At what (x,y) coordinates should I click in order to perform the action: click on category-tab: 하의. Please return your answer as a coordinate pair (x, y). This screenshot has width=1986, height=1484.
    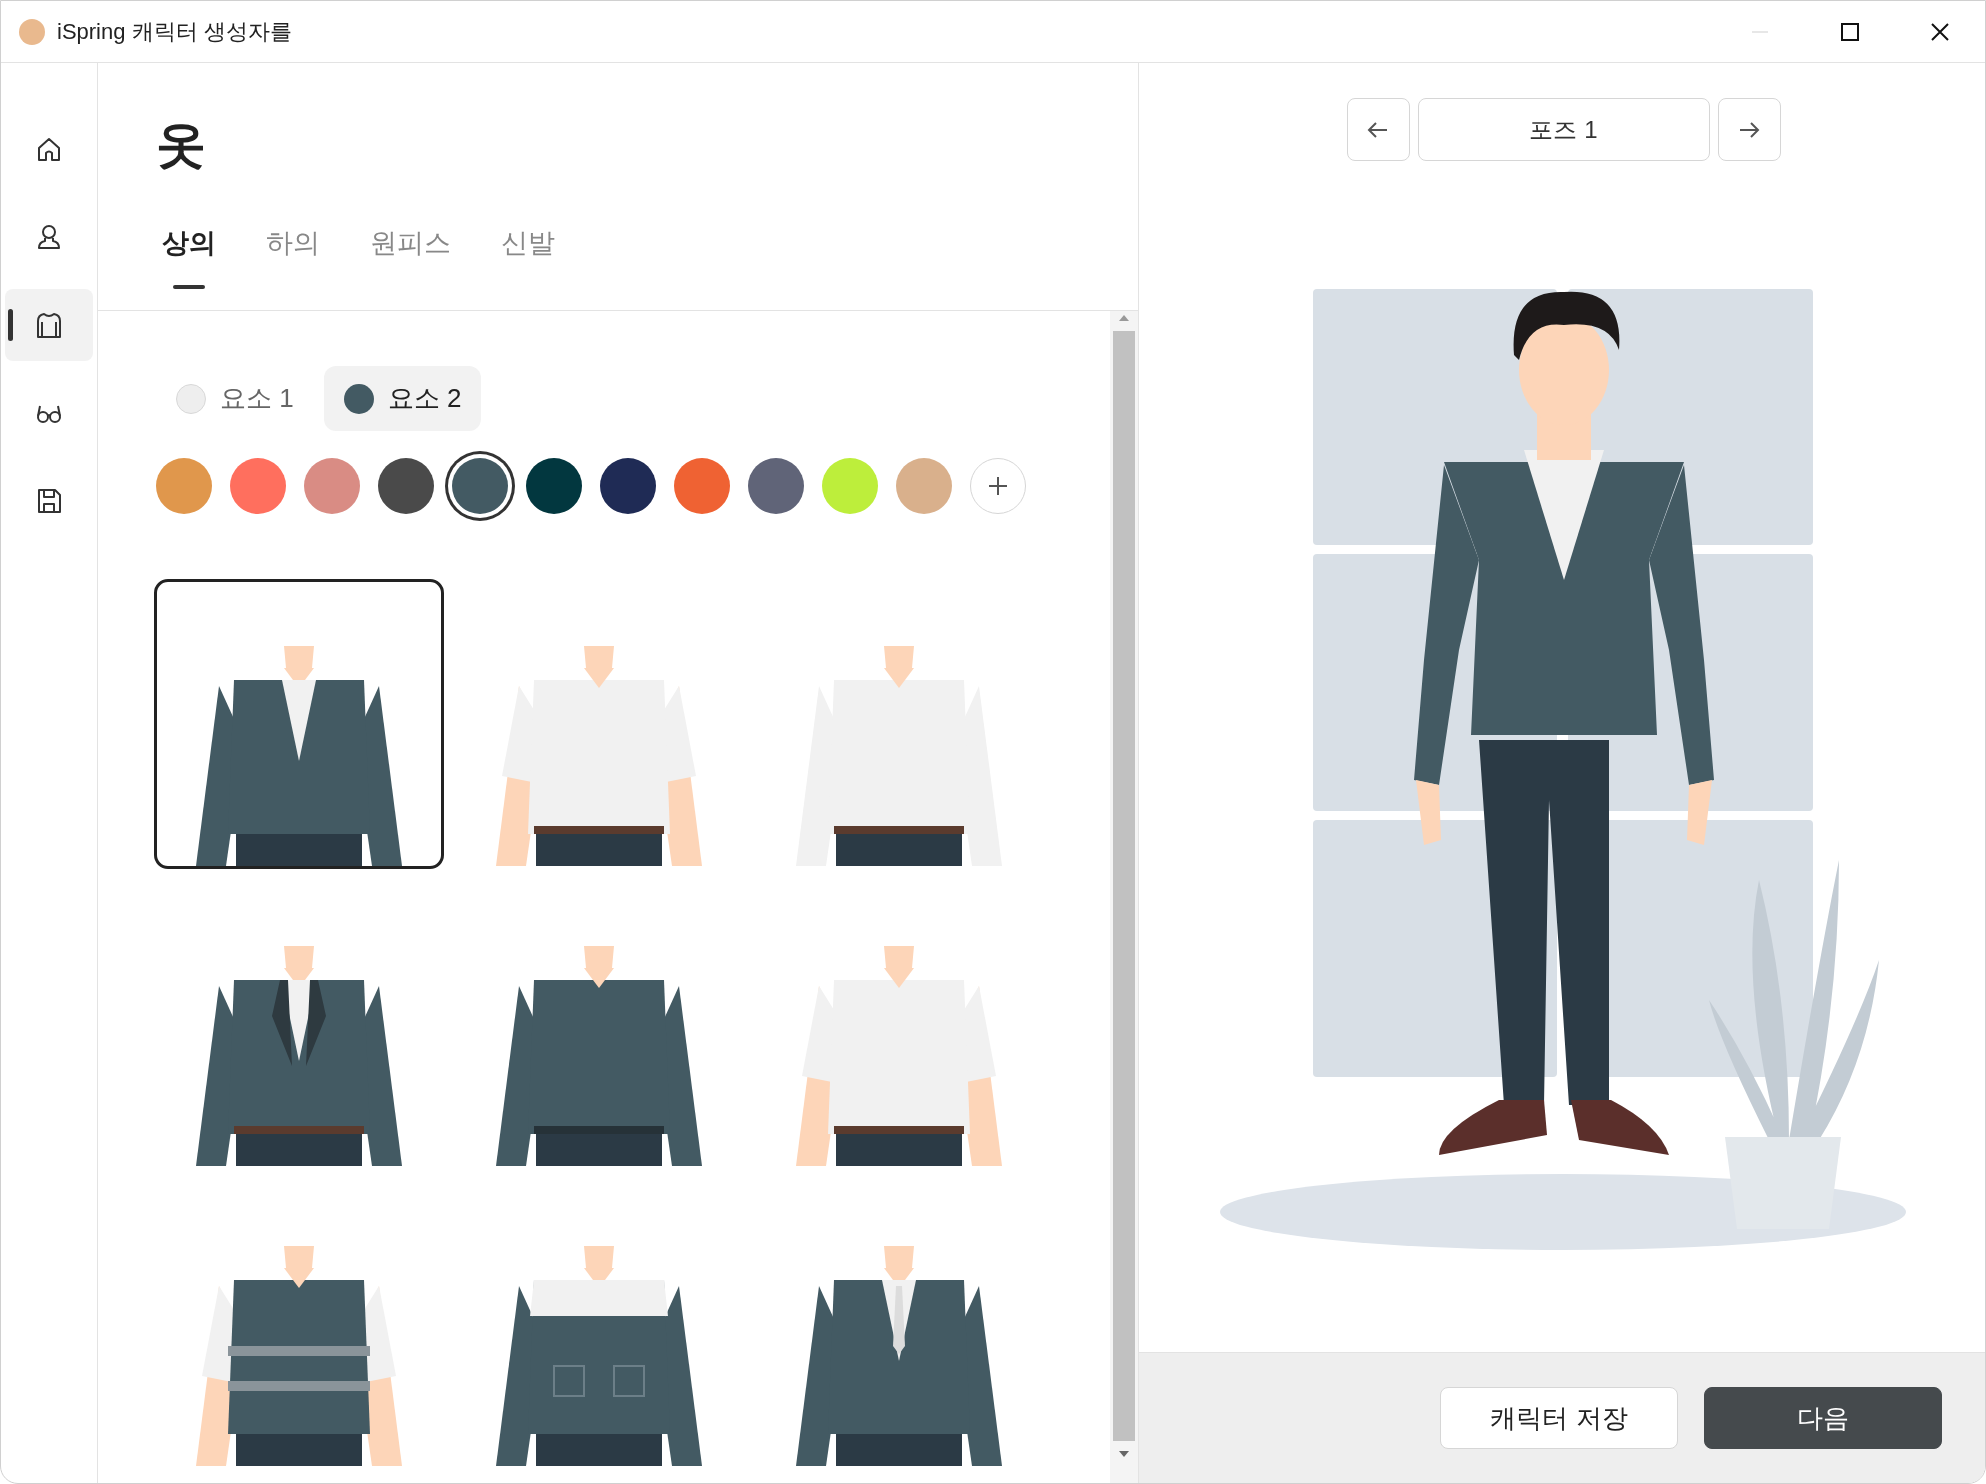
    Looking at the image, I should click on (293, 257).